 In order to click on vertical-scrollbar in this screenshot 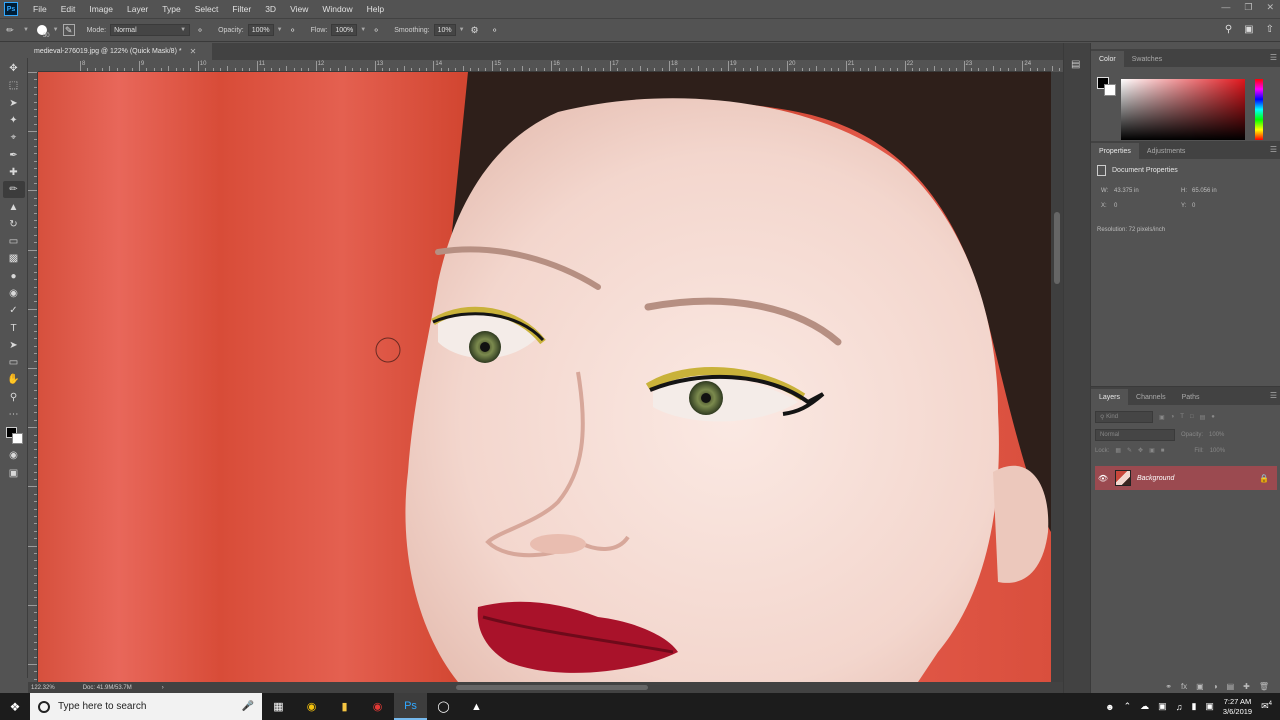, I will do `click(1057, 377)`.